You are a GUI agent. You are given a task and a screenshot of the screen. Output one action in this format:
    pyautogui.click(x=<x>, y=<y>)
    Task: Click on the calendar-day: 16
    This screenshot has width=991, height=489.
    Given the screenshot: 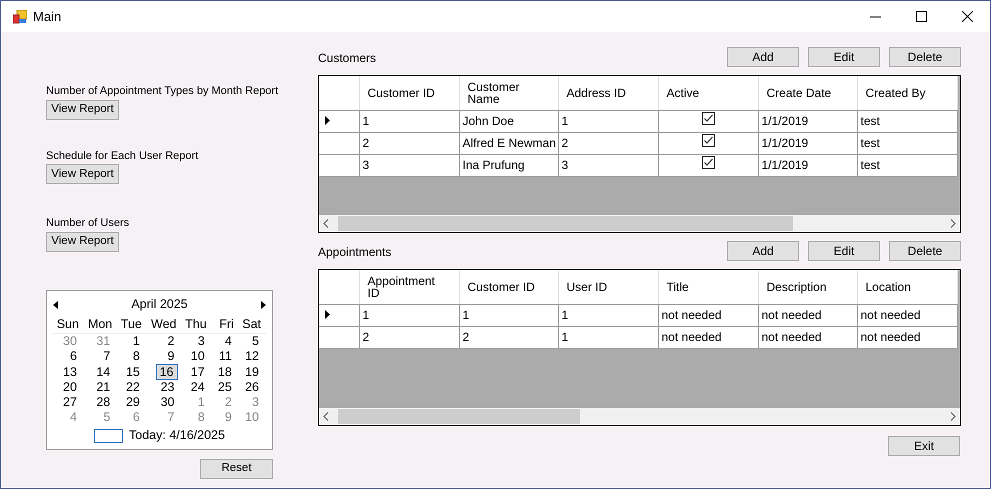 What is the action you would take?
    pyautogui.click(x=167, y=372)
    